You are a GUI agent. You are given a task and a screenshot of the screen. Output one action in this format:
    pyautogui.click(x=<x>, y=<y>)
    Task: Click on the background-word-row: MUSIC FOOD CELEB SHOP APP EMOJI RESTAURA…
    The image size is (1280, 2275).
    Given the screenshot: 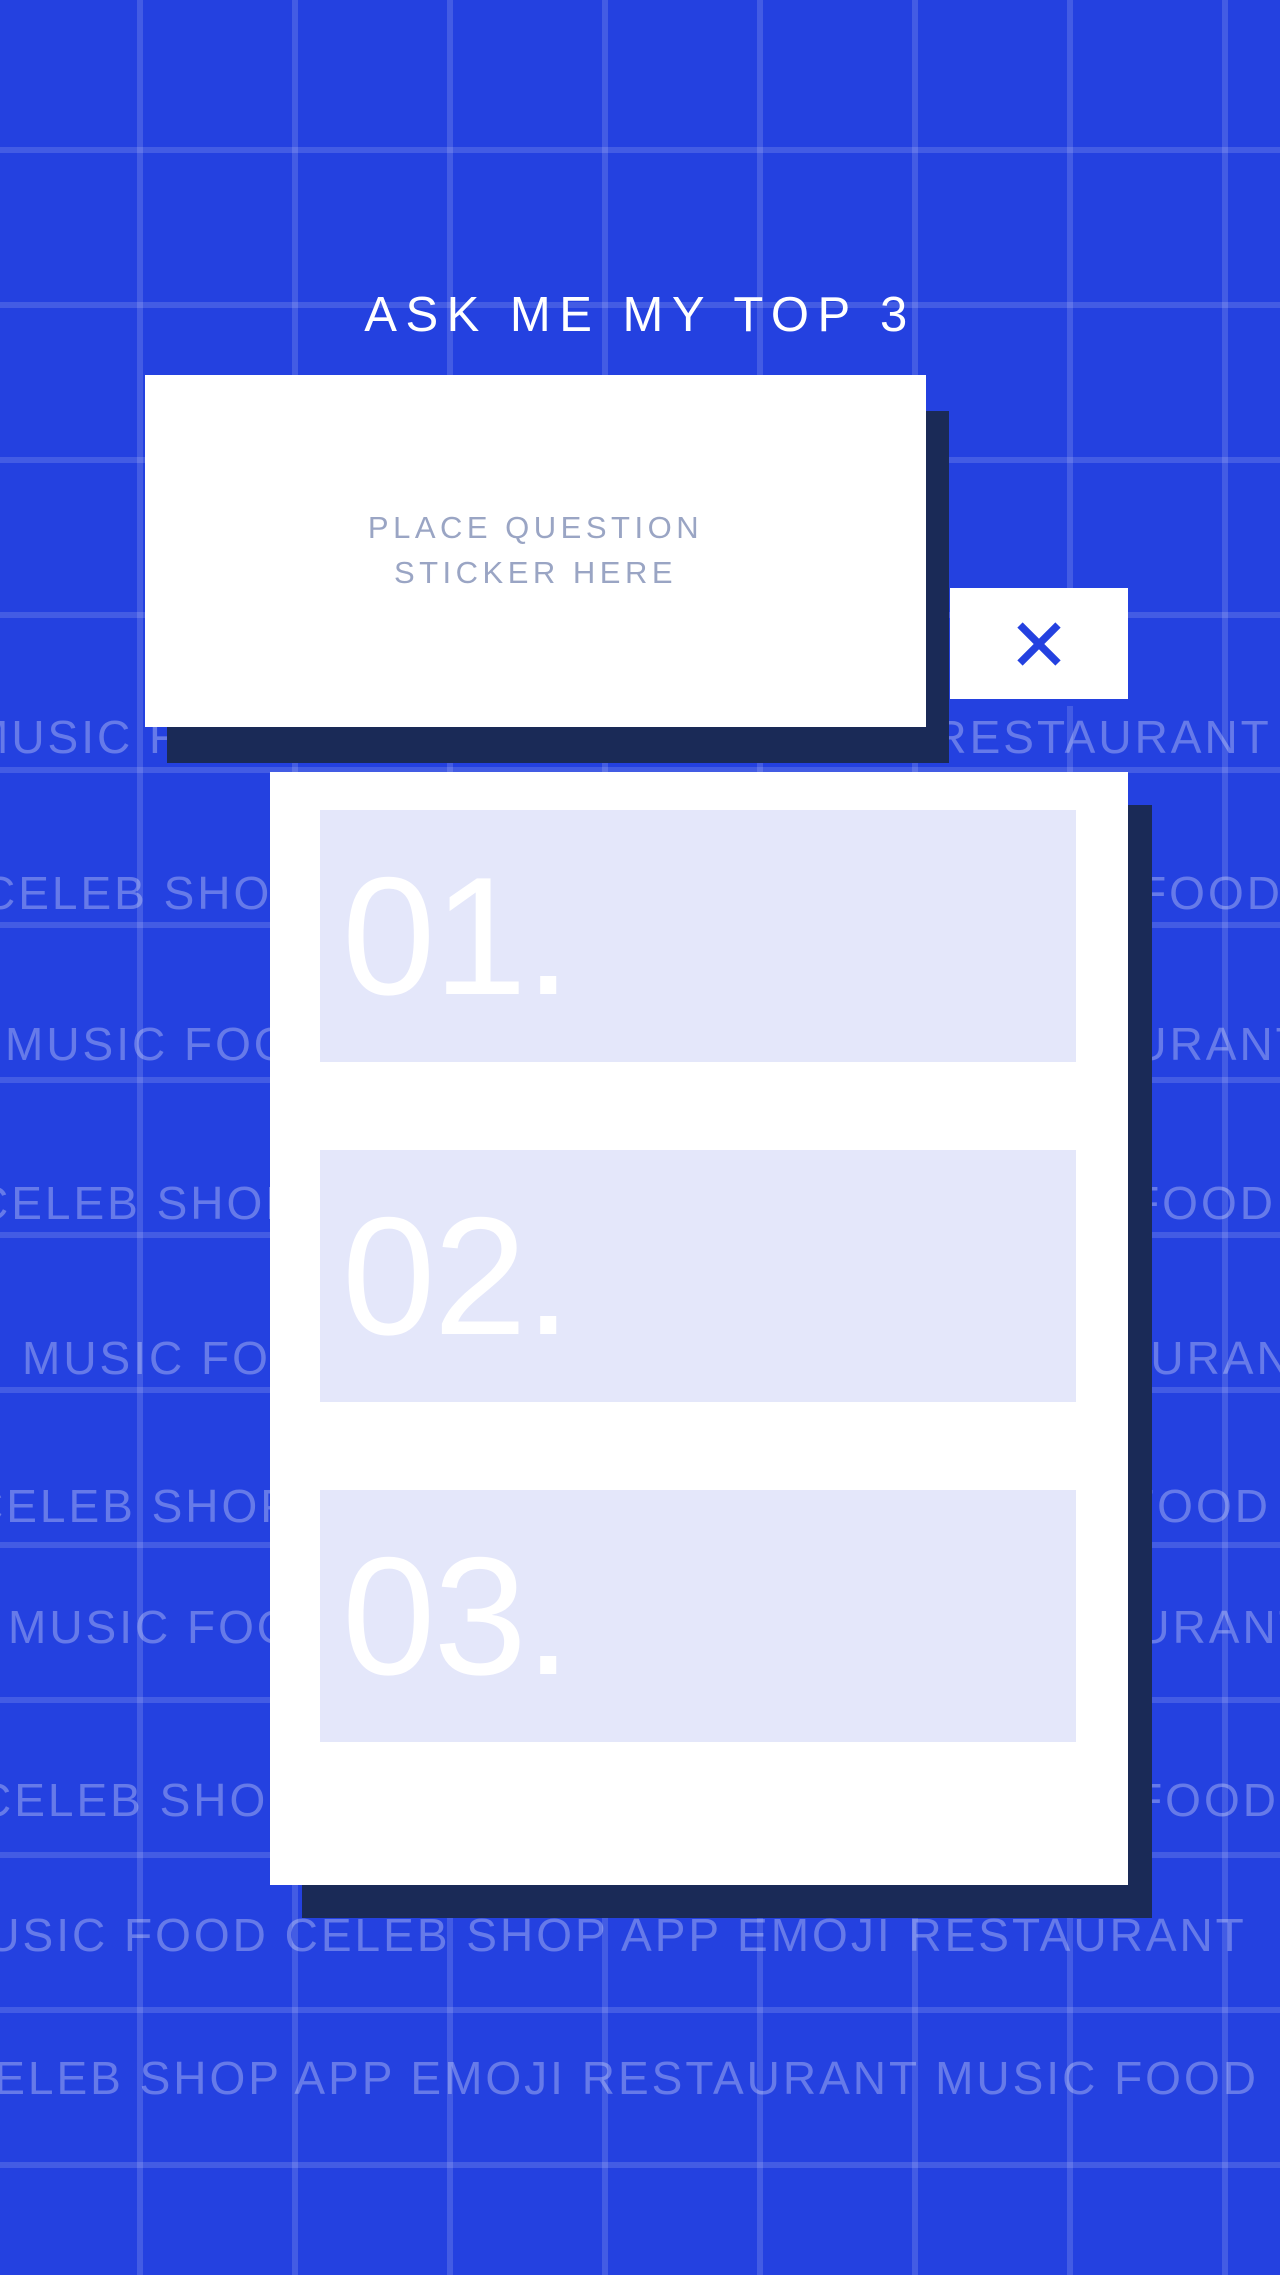 What is the action you would take?
    pyautogui.click(x=623, y=1935)
    